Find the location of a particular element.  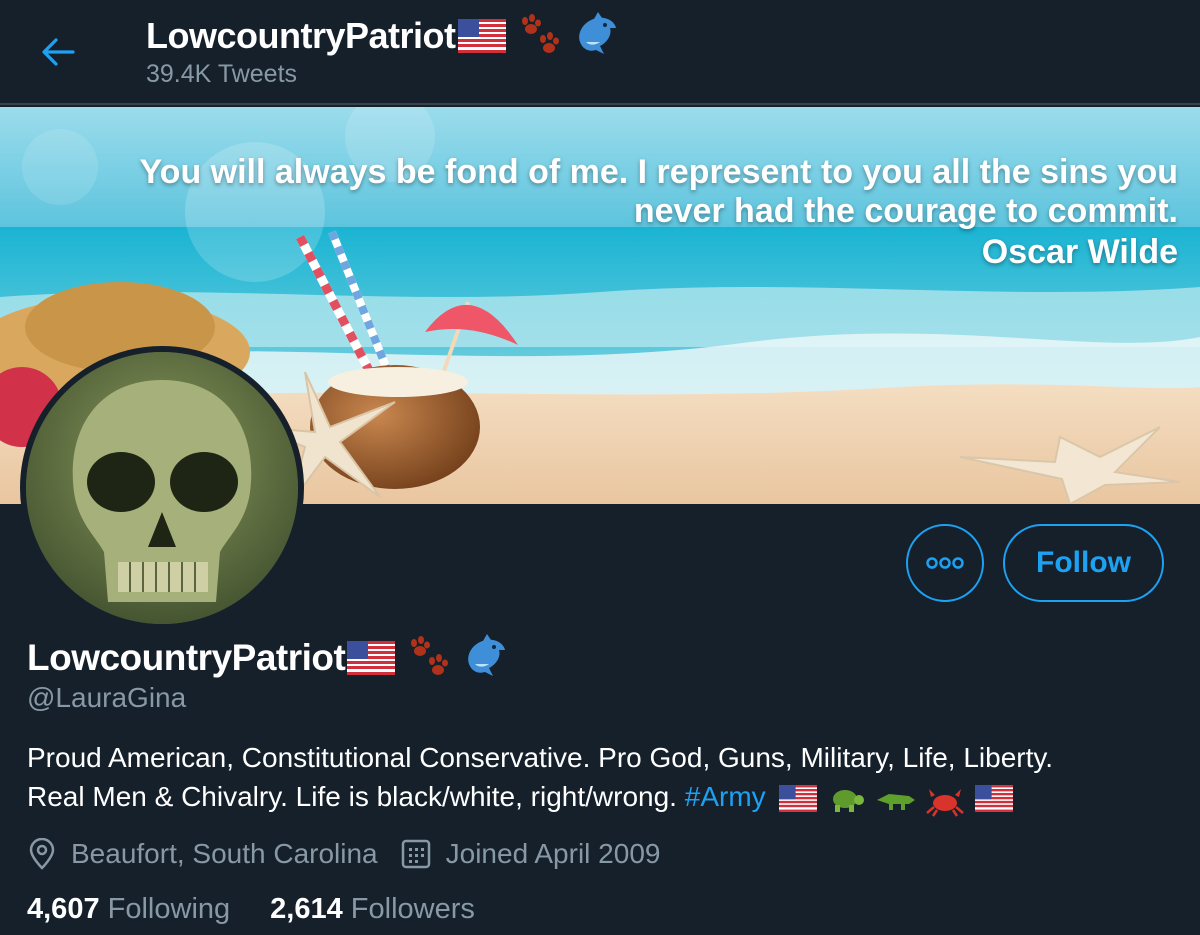

following-label: Following is located at coordinates (169, 909).